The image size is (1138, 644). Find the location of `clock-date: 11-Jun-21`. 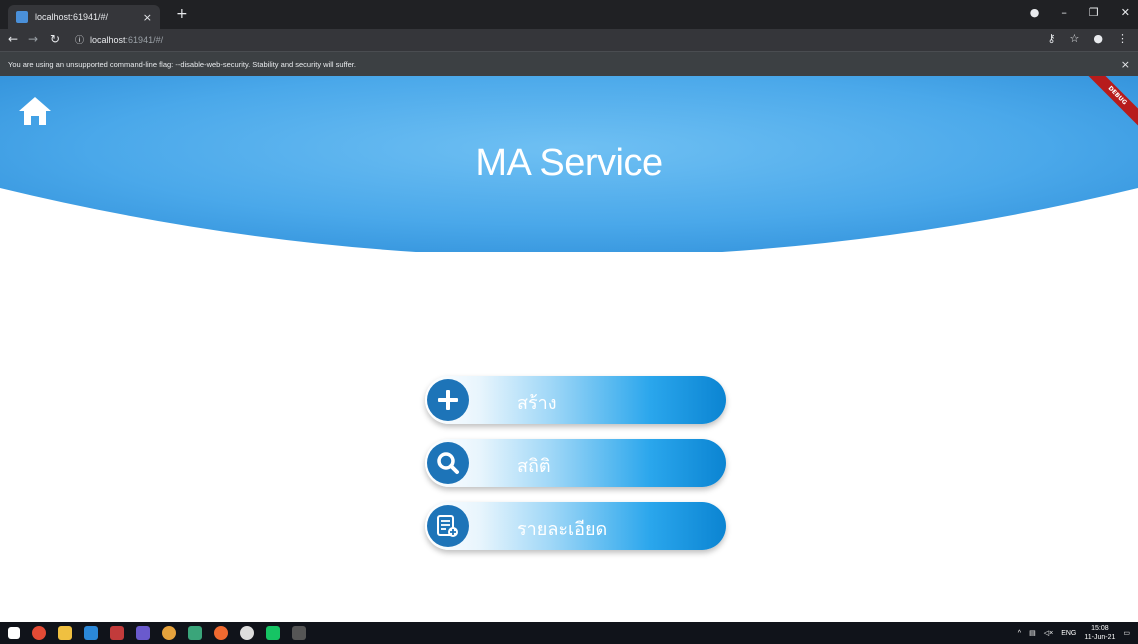

clock-date: 11-Jun-21 is located at coordinates (1100, 637).